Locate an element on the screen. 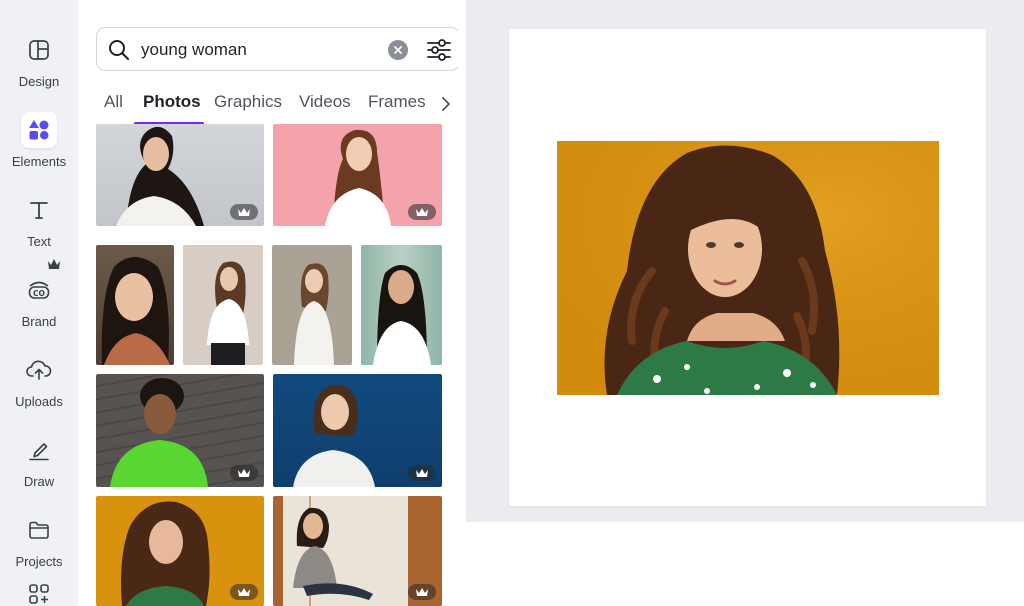 This screenshot has height=606, width=1024. text-icon is located at coordinates (39, 210).